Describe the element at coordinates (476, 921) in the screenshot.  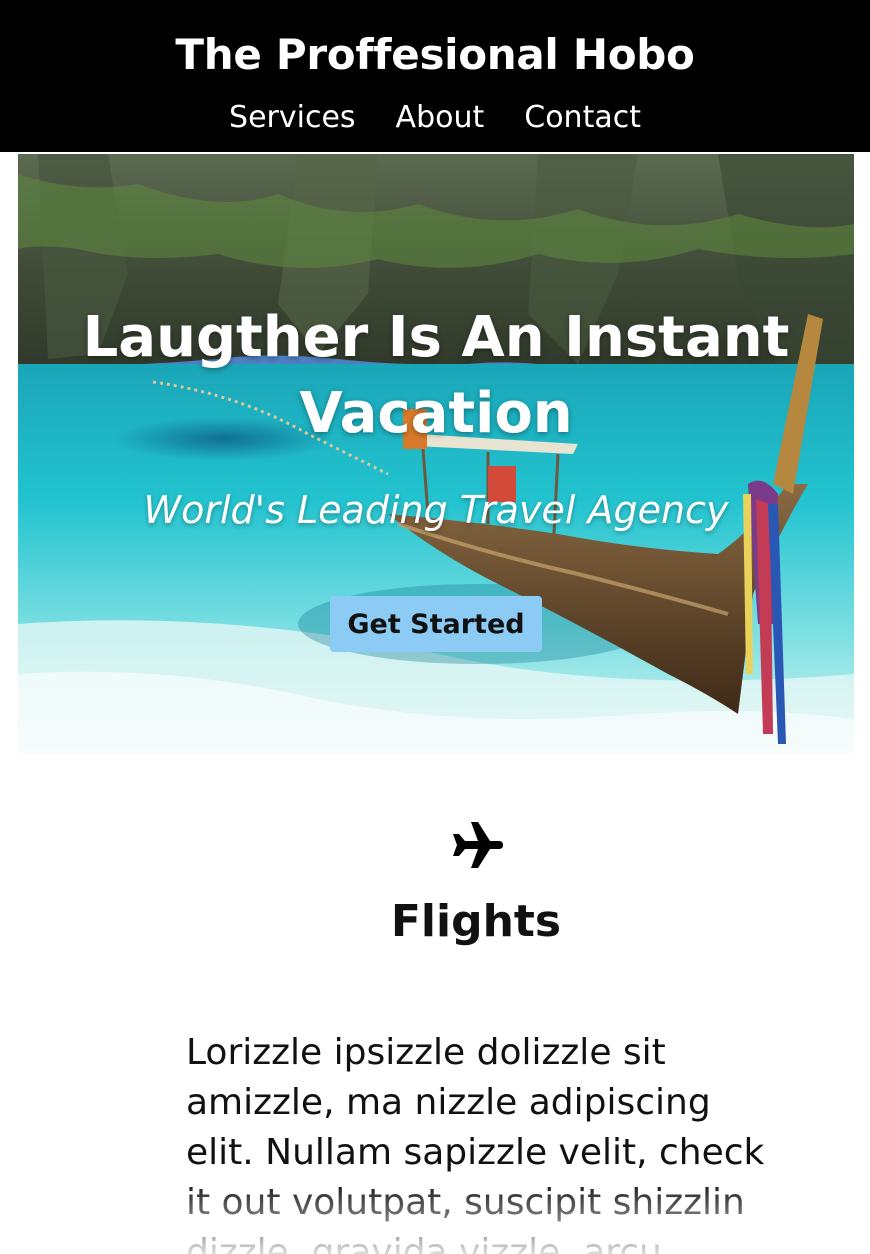
I see `service-title: Flights` at that location.